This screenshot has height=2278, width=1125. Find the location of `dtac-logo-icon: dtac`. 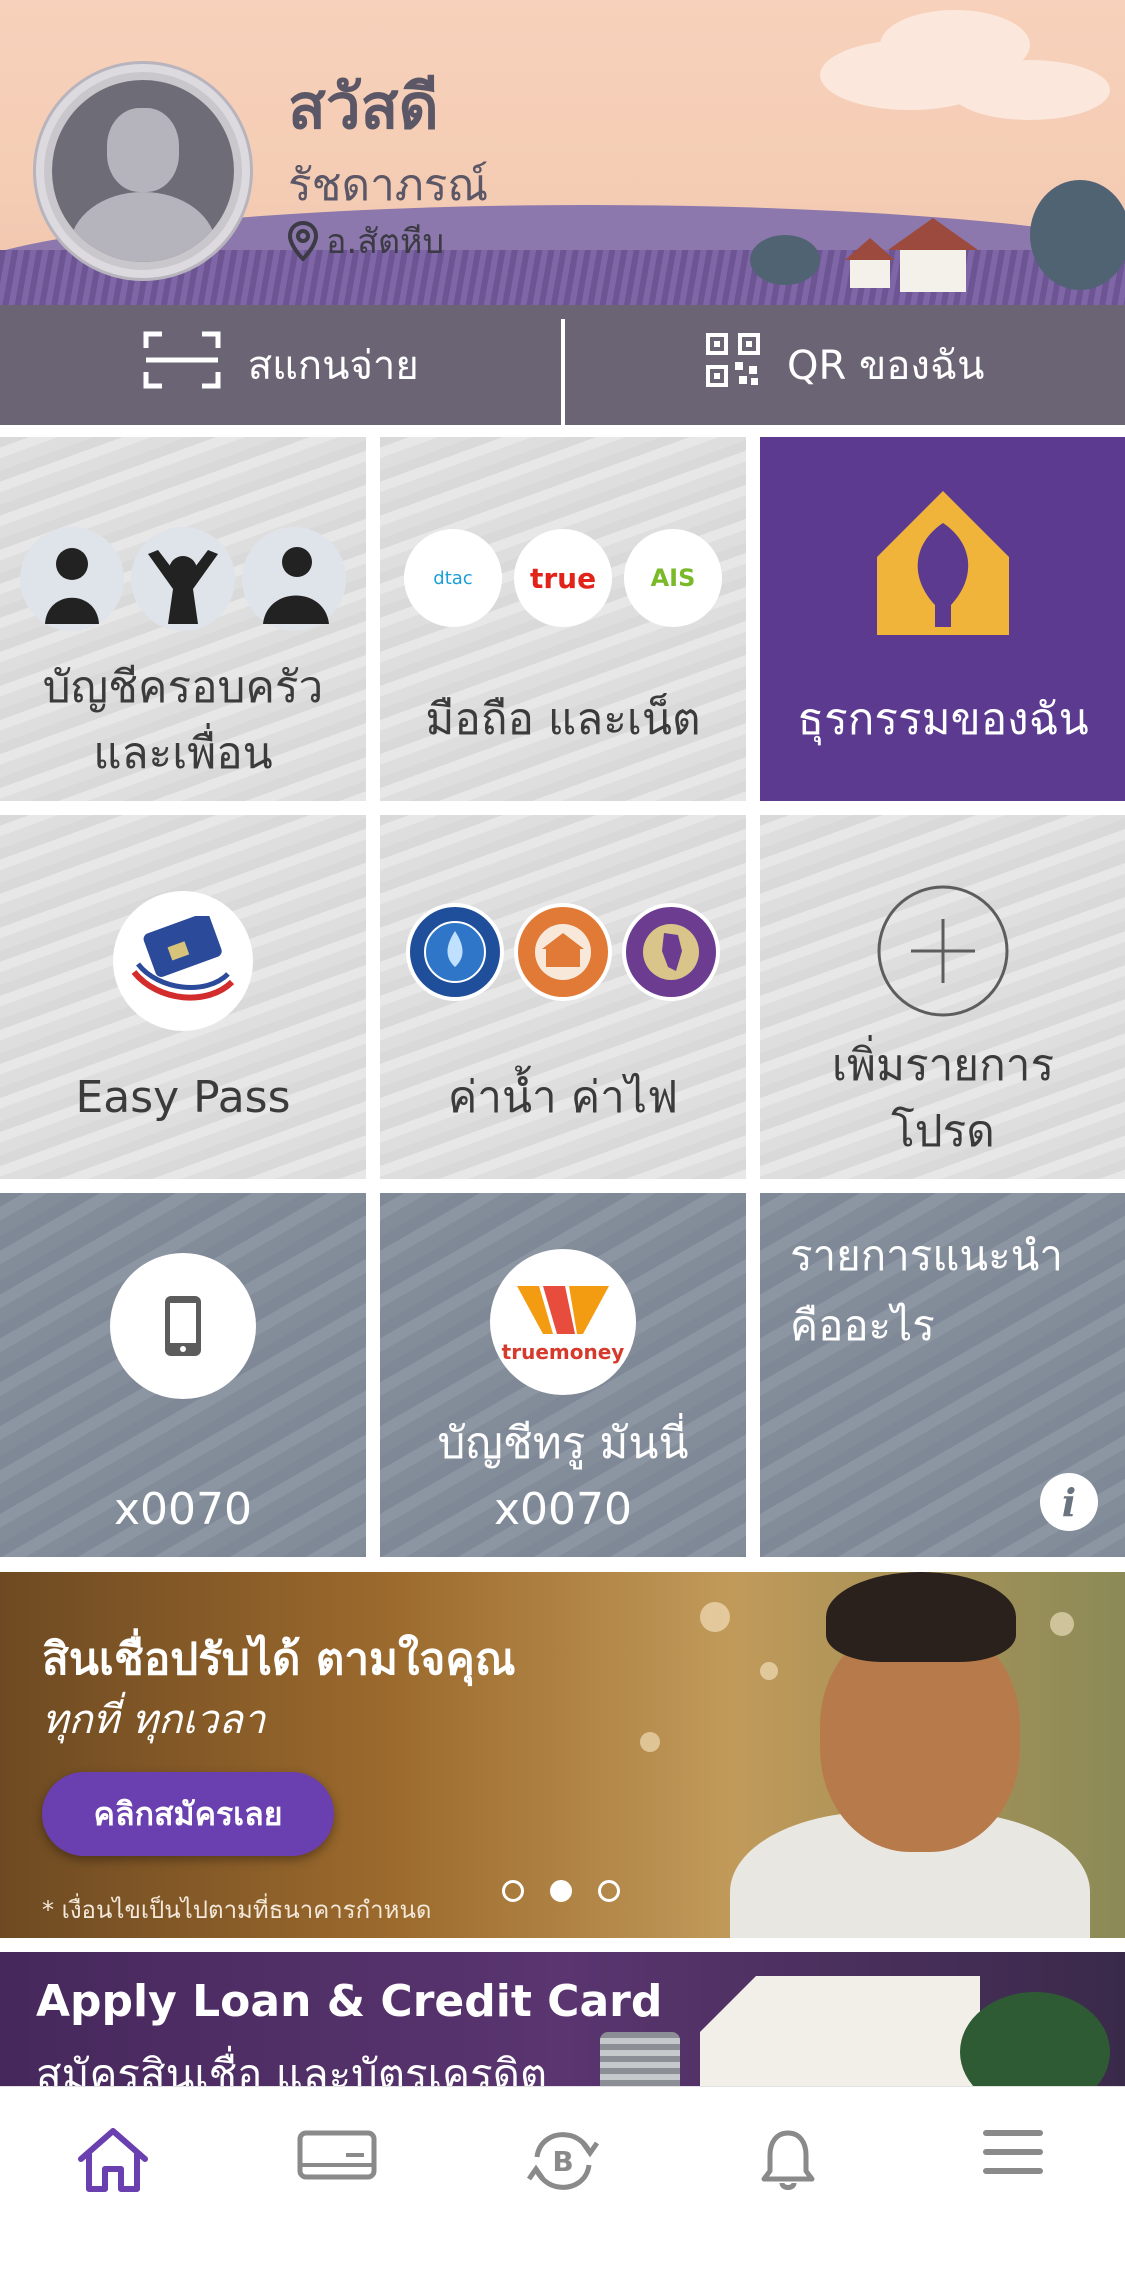

dtac-logo-icon: dtac is located at coordinates (453, 578).